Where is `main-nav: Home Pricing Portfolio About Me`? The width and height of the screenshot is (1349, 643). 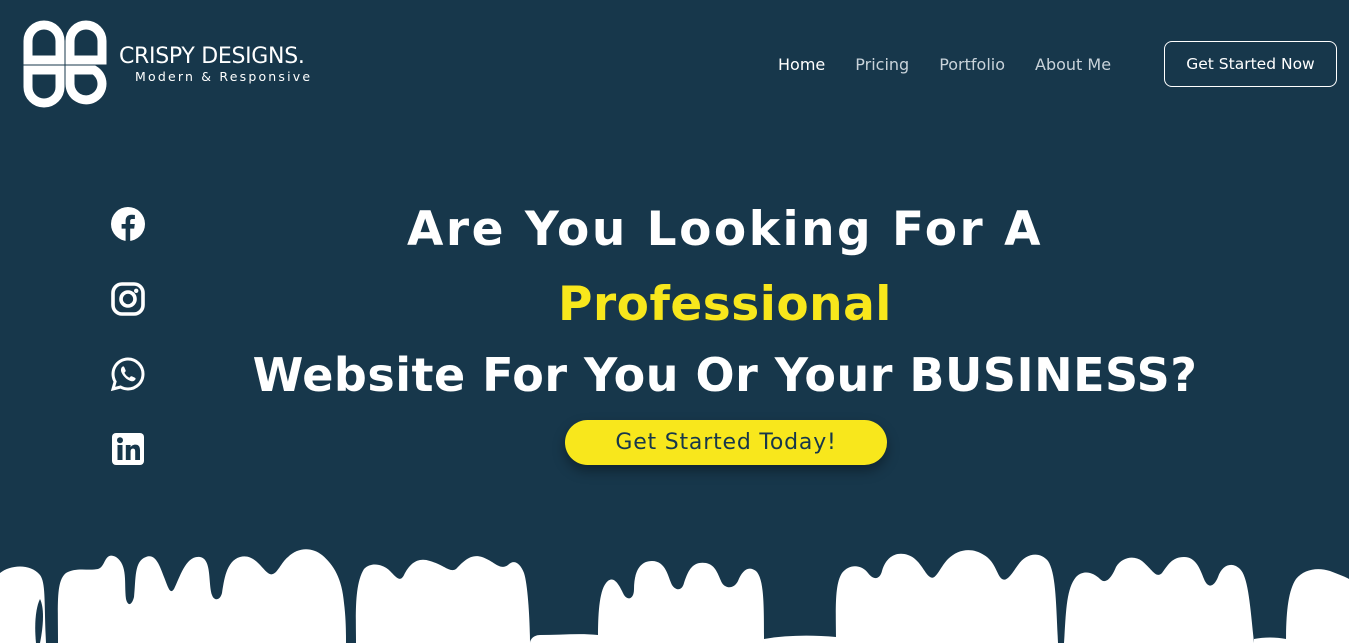
main-nav: Home Pricing Portfolio About Me is located at coordinates (944, 65).